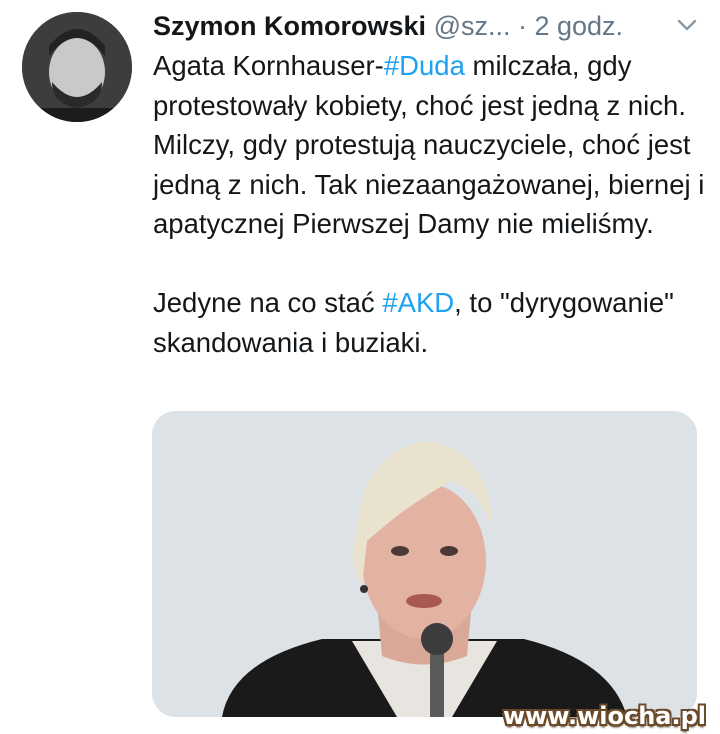  What do you see at coordinates (687, 25) in the screenshot?
I see `chevron-down-icon` at bounding box center [687, 25].